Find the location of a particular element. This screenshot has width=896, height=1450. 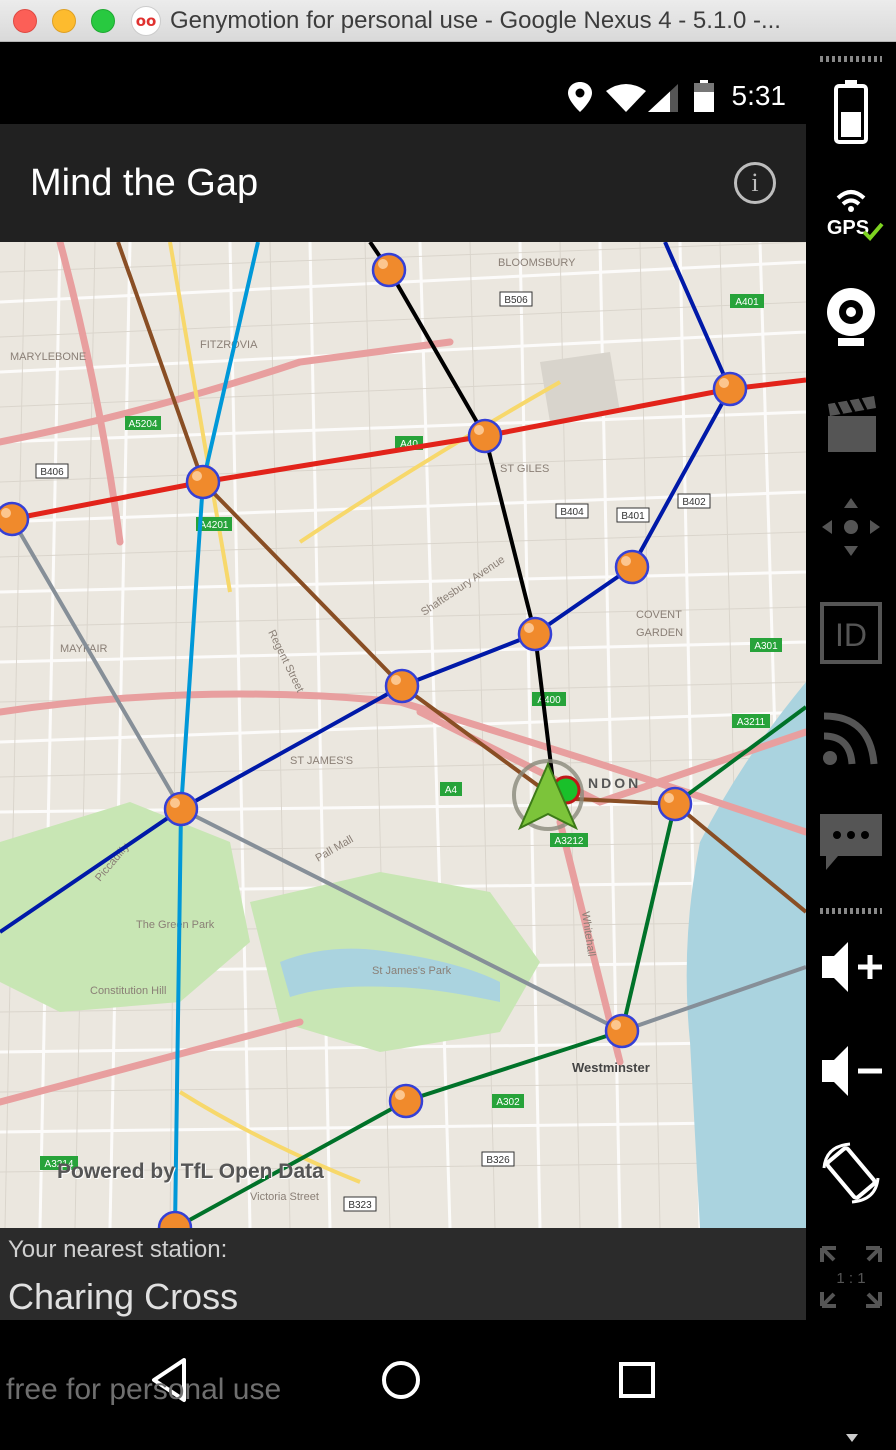

id-label: ID is located at coordinates (851, 635).